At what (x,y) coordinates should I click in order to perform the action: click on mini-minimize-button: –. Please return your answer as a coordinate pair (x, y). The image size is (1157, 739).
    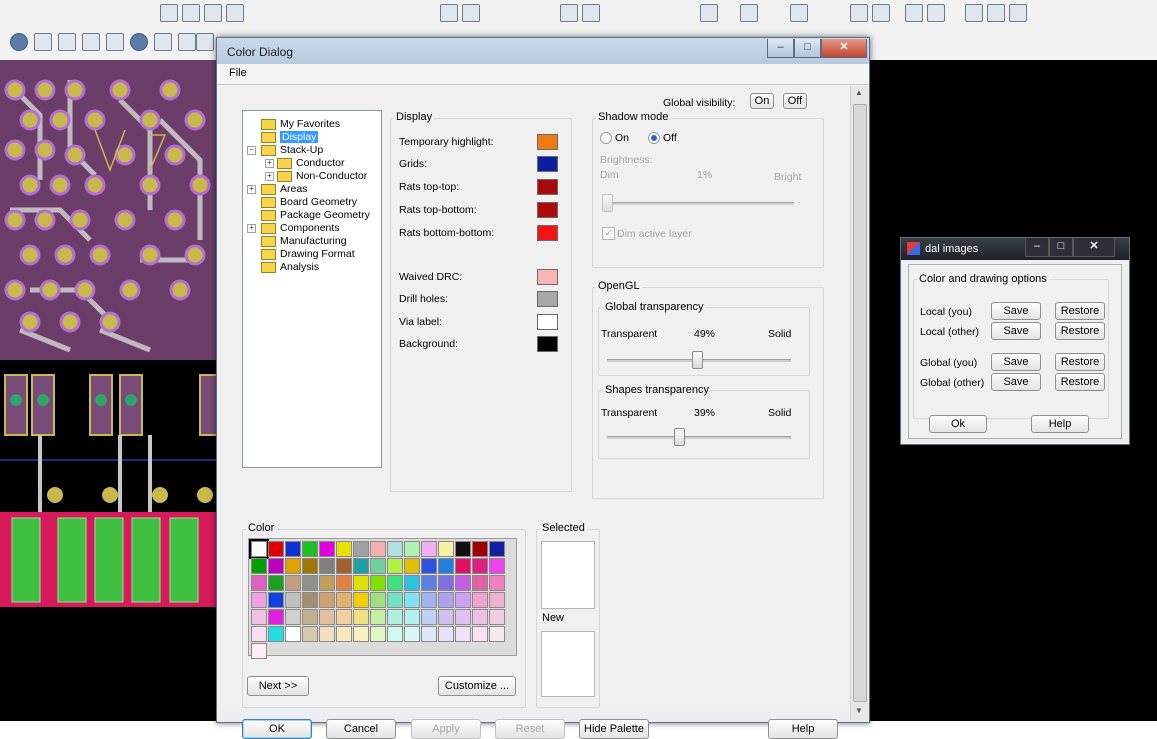
    Looking at the image, I should click on (1037, 247).